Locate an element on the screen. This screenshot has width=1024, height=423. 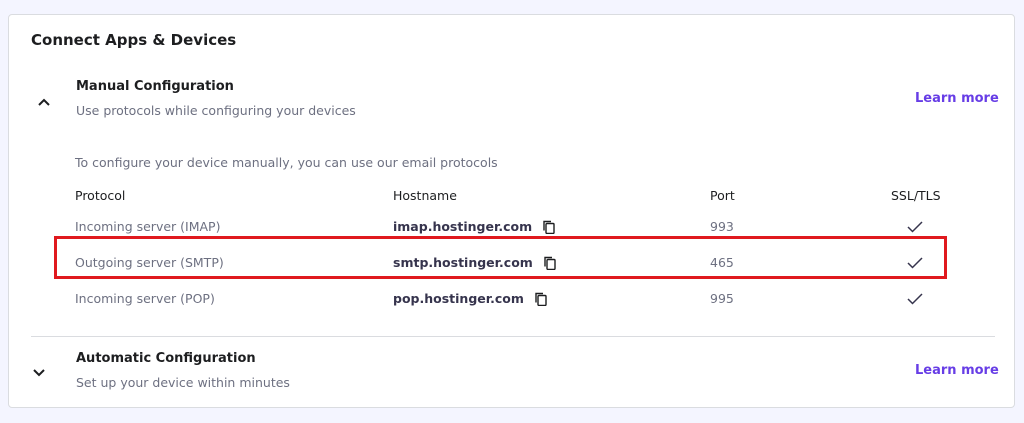
expand-automatic-button is located at coordinates (39, 373).